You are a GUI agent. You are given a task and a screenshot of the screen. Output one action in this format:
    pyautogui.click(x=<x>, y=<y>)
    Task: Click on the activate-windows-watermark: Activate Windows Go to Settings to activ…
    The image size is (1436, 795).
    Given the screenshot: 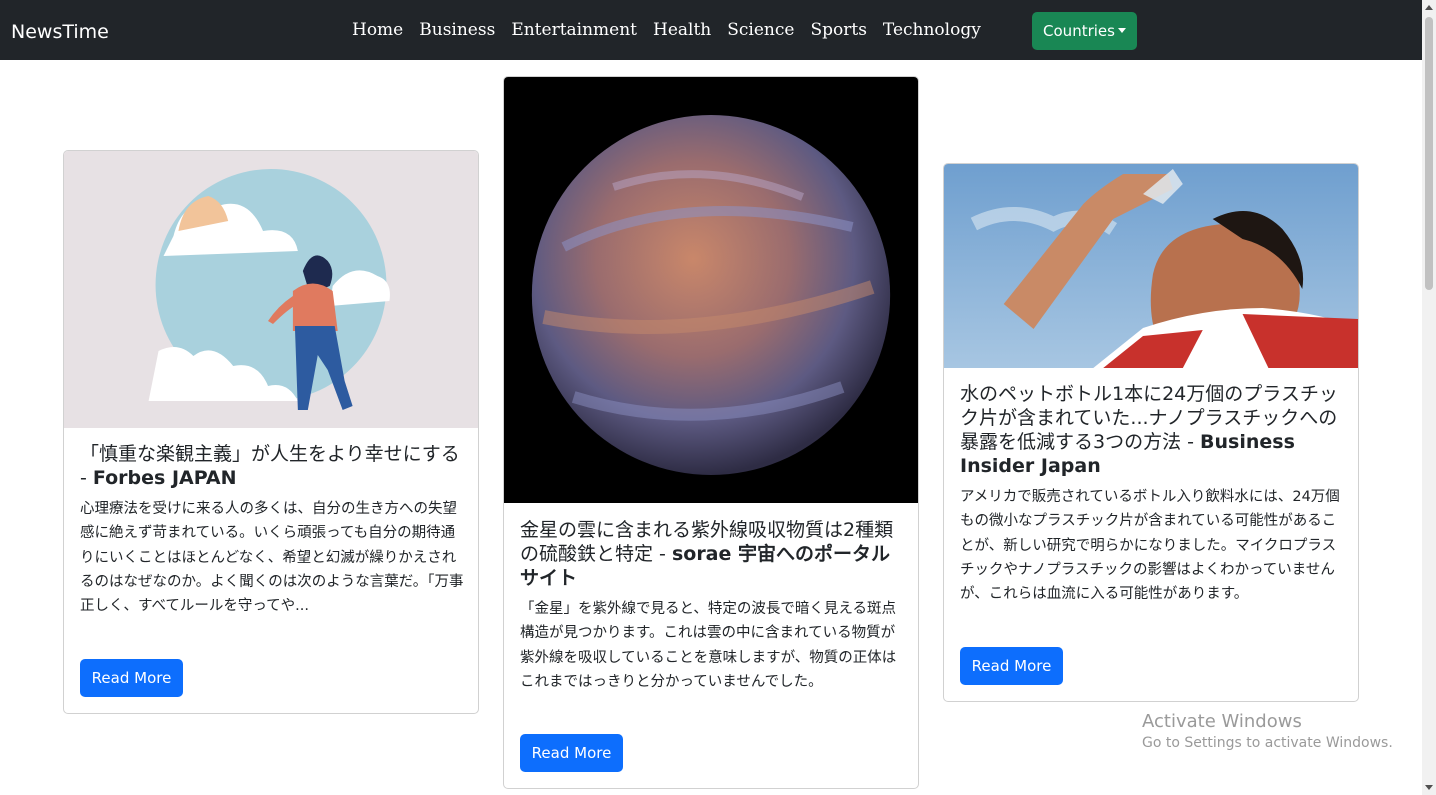 What is the action you would take?
    pyautogui.click(x=1267, y=732)
    